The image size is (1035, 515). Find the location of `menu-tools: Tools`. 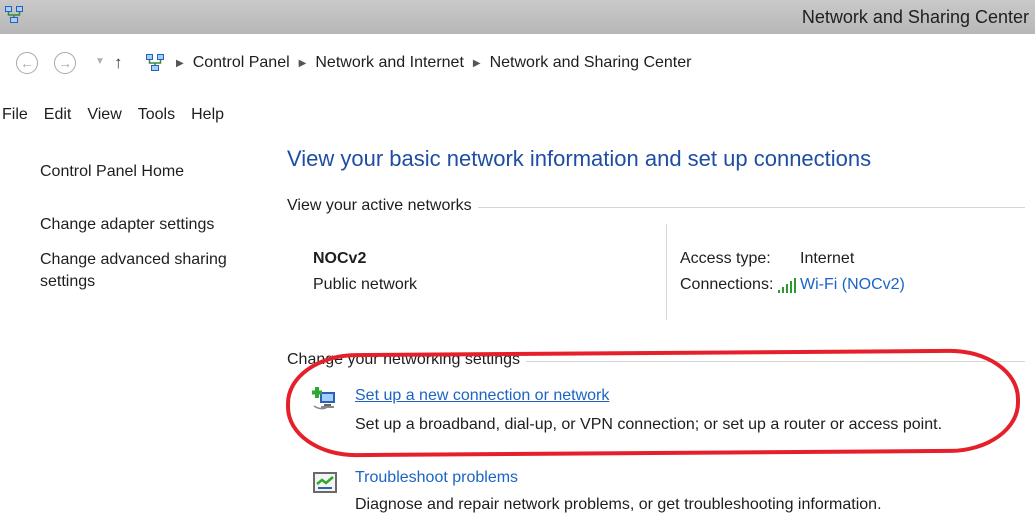

menu-tools: Tools is located at coordinates (156, 115).